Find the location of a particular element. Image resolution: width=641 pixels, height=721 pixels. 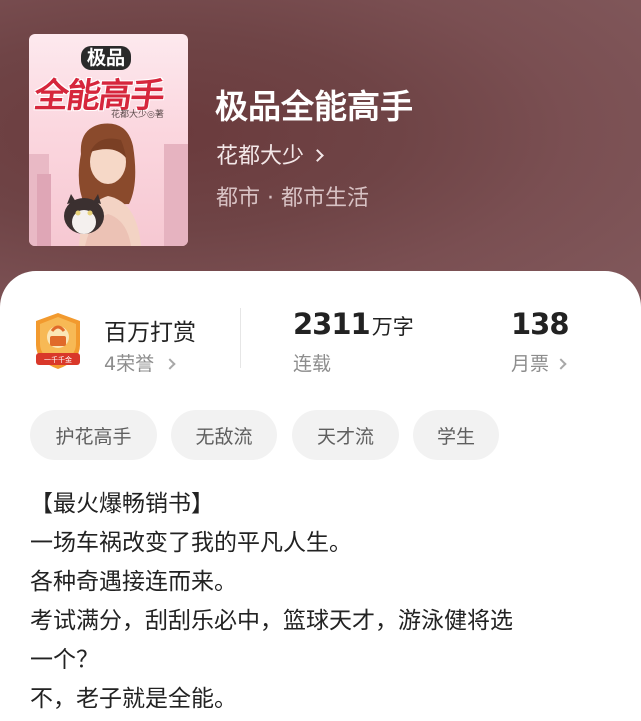

word-count-unit: 万字 is located at coordinates (392, 327).